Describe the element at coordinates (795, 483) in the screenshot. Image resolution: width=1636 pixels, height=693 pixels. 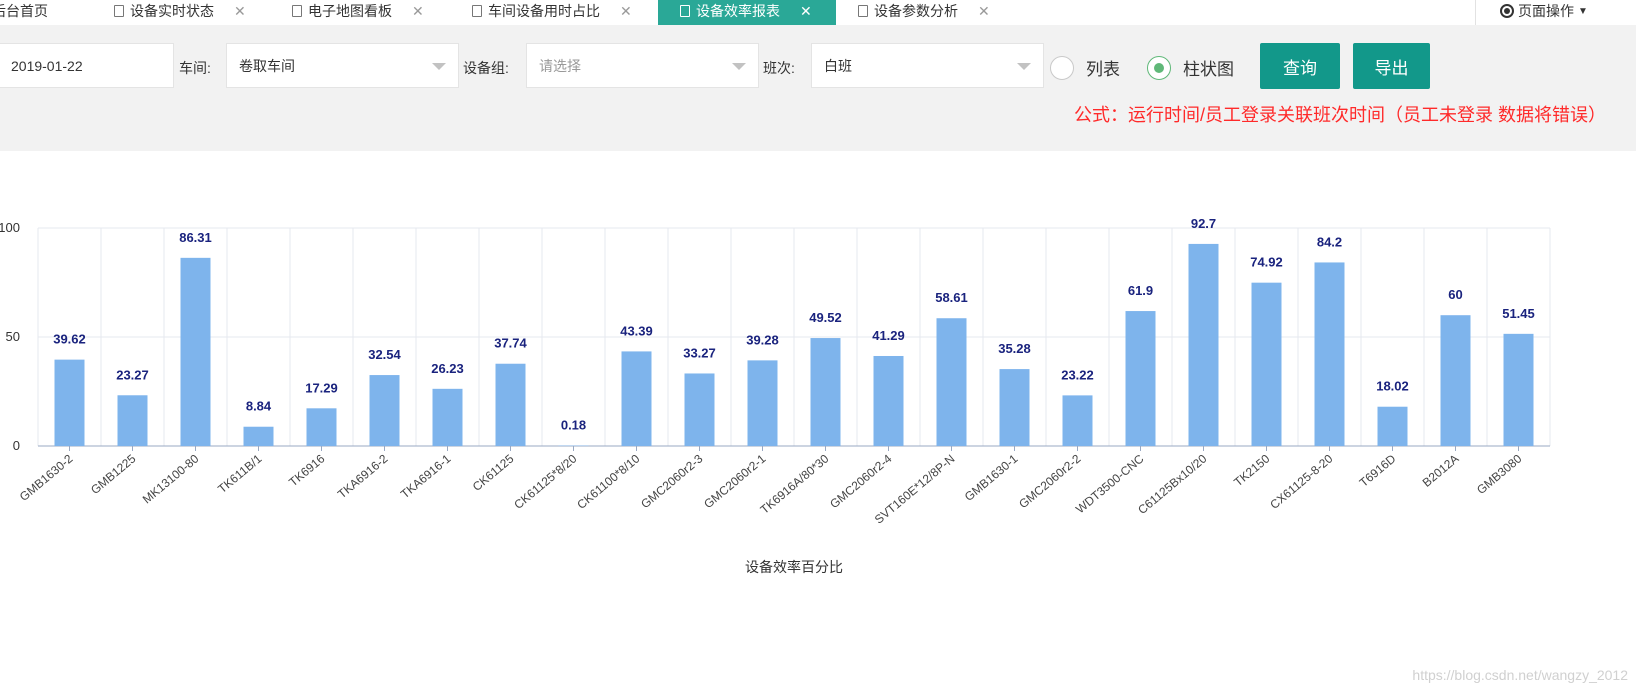
I see `x-tick-label: TK6916A/80*30` at that location.